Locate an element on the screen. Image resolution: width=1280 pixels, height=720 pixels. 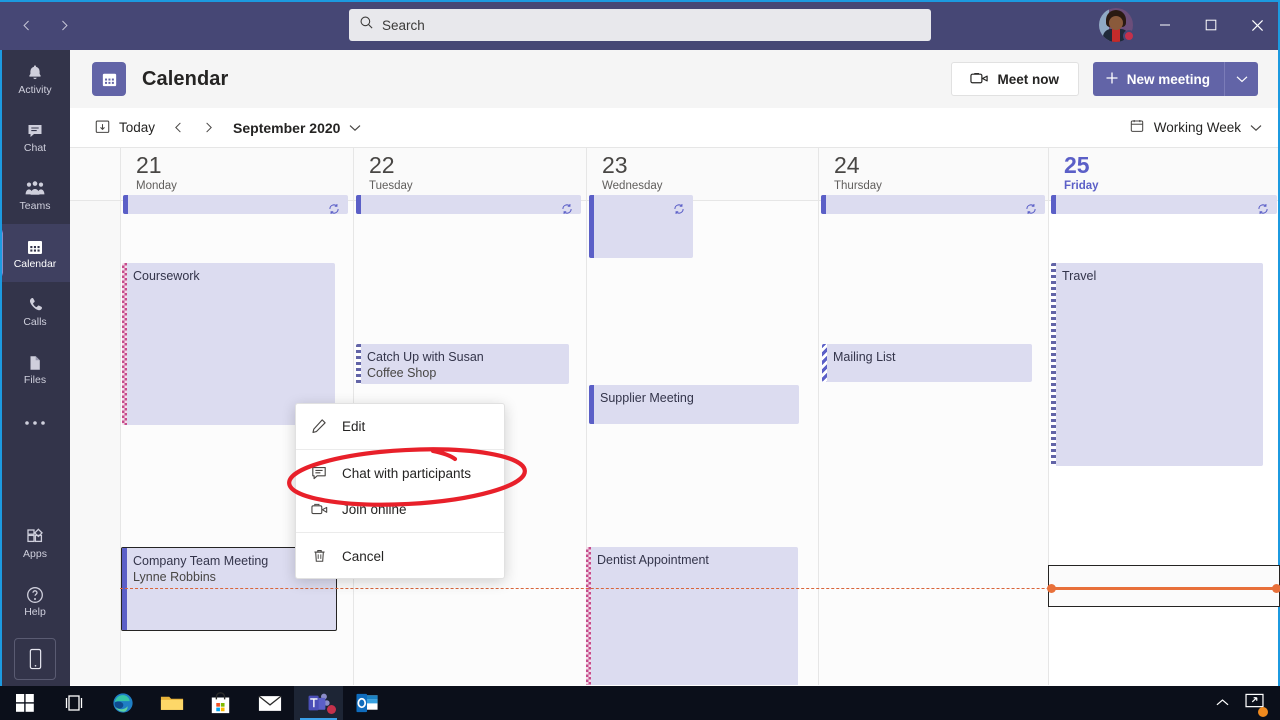
search-input: Search is located at coordinates (640, 25).